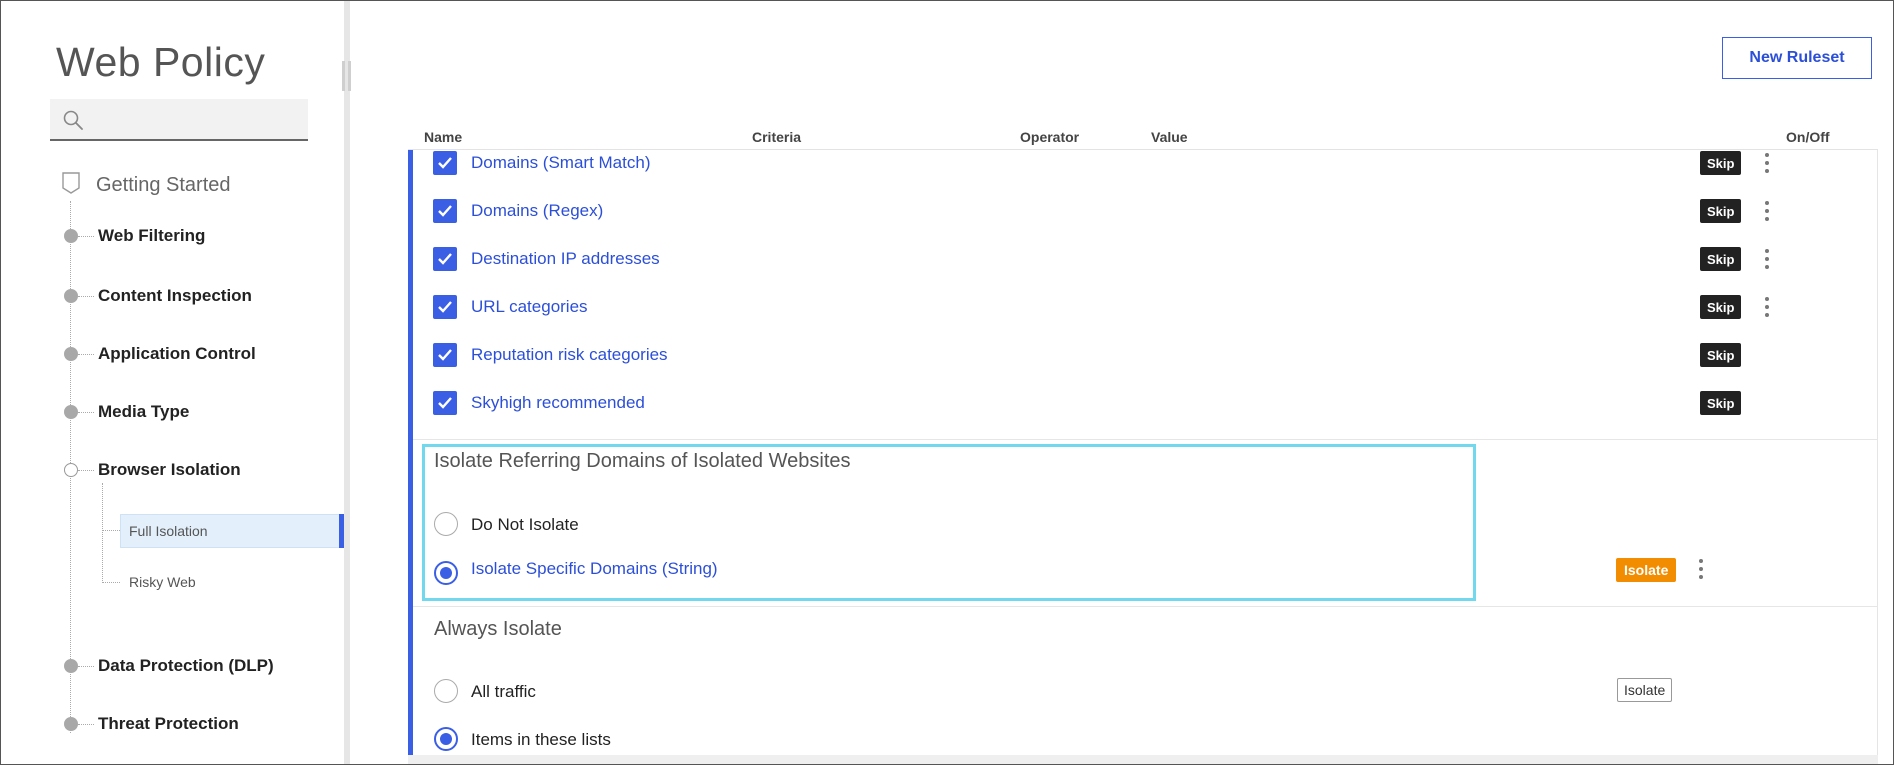 Image resolution: width=1894 pixels, height=765 pixels. Describe the element at coordinates (193, 119) in the screenshot. I see `search-input` at that location.